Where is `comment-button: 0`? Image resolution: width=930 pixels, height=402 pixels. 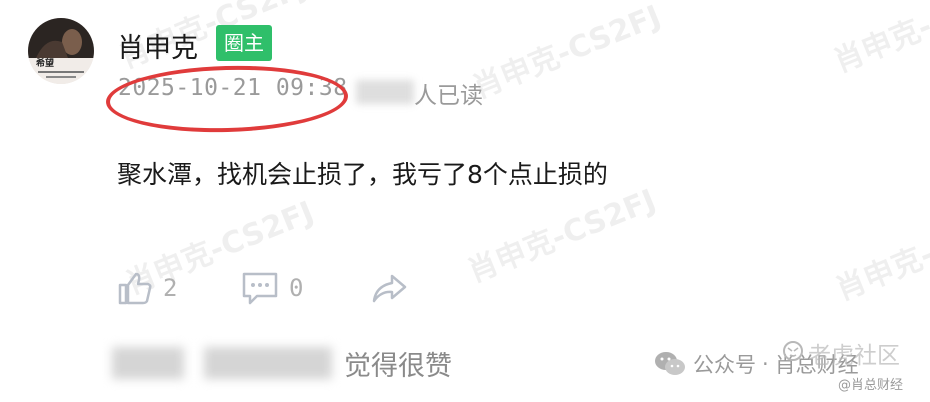 comment-button: 0 is located at coordinates (272, 288).